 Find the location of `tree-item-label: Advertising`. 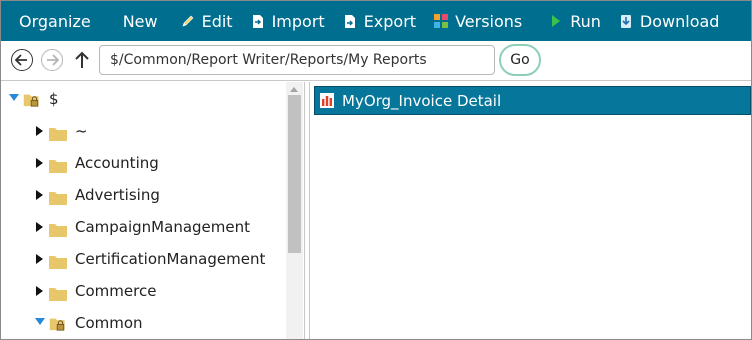

tree-item-label: Advertising is located at coordinates (117, 195).